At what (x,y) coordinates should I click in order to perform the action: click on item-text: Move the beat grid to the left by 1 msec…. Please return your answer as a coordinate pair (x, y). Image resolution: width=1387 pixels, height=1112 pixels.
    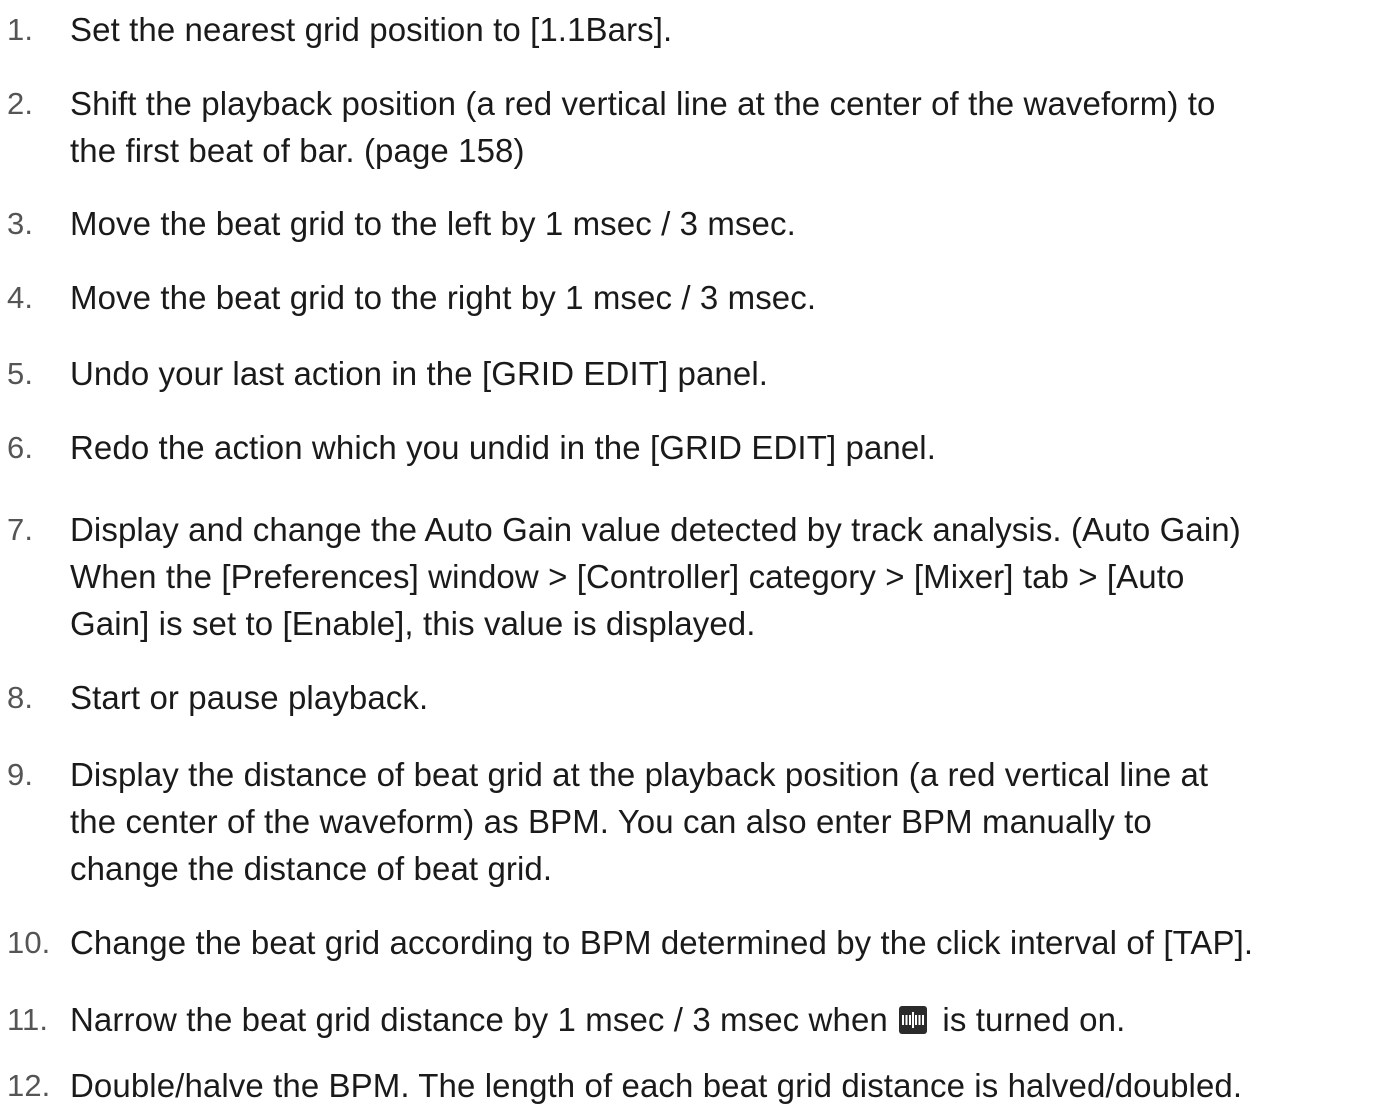
    Looking at the image, I should click on (433, 223).